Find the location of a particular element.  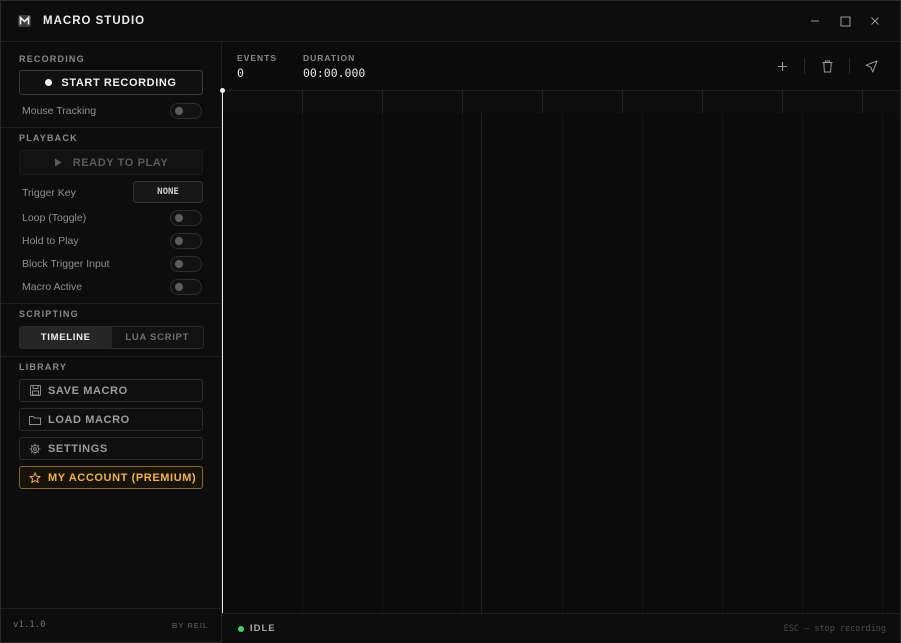

macro-active-toggle is located at coordinates (186, 287).